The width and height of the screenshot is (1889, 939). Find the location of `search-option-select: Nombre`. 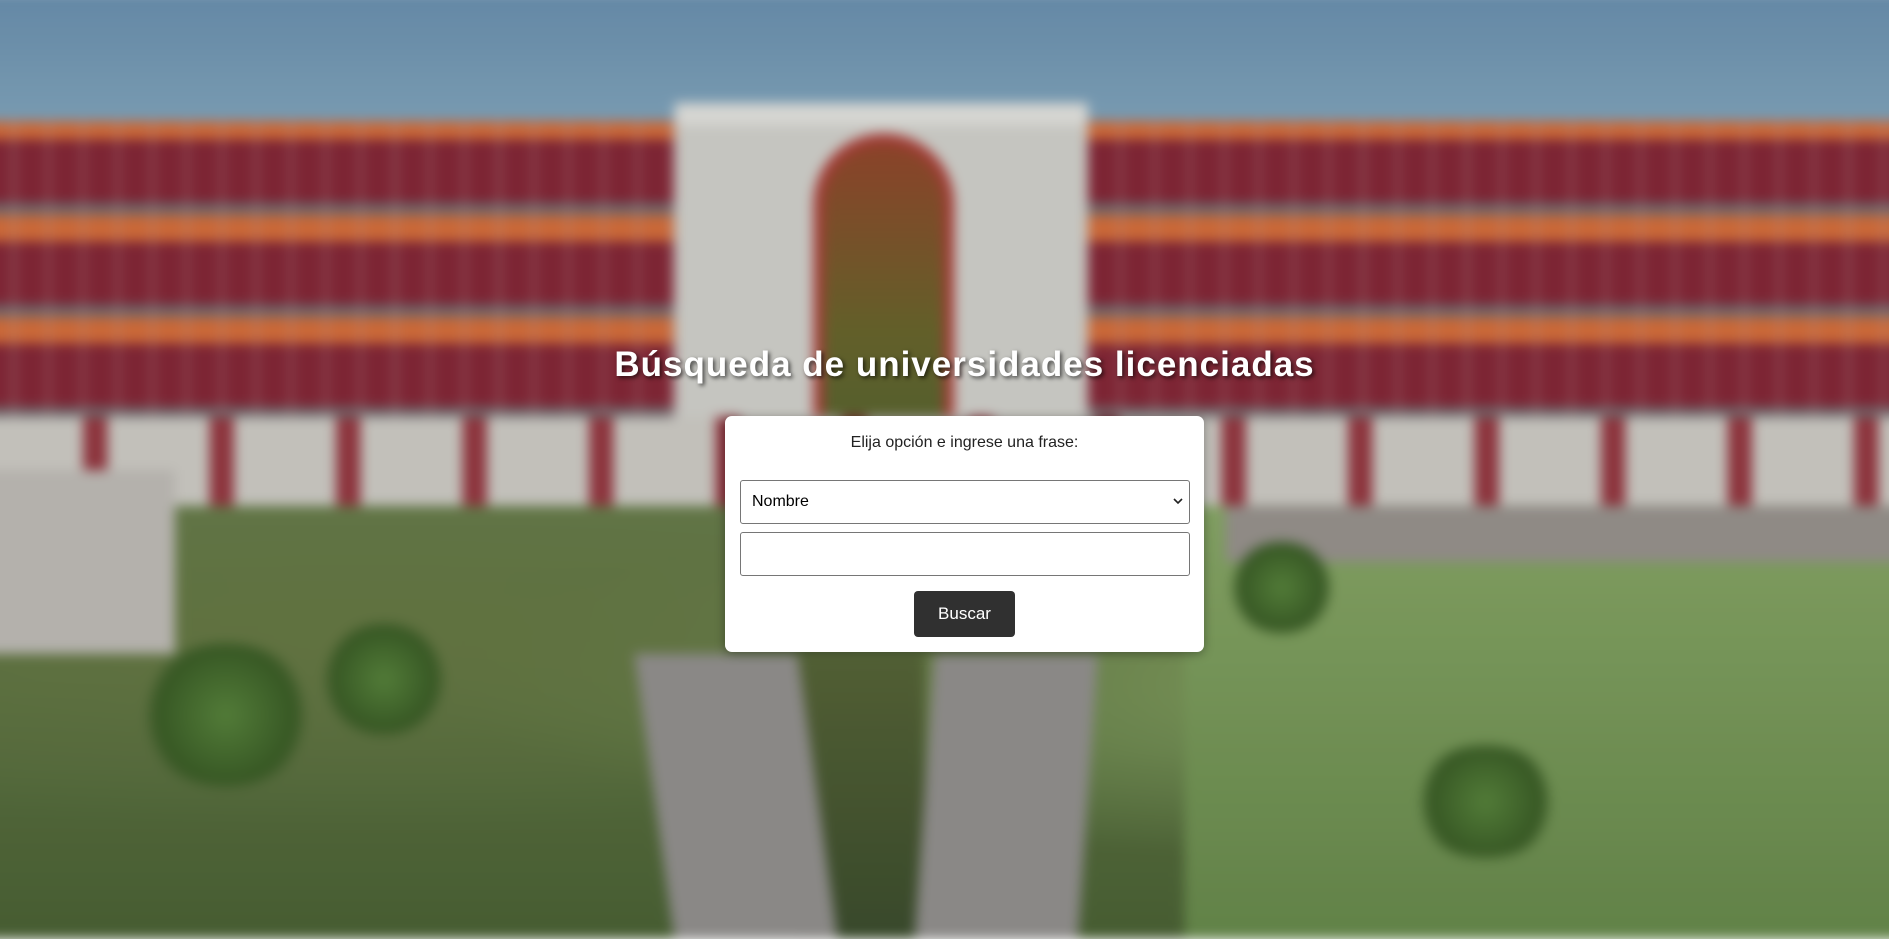

search-option-select: Nombre is located at coordinates (965, 502).